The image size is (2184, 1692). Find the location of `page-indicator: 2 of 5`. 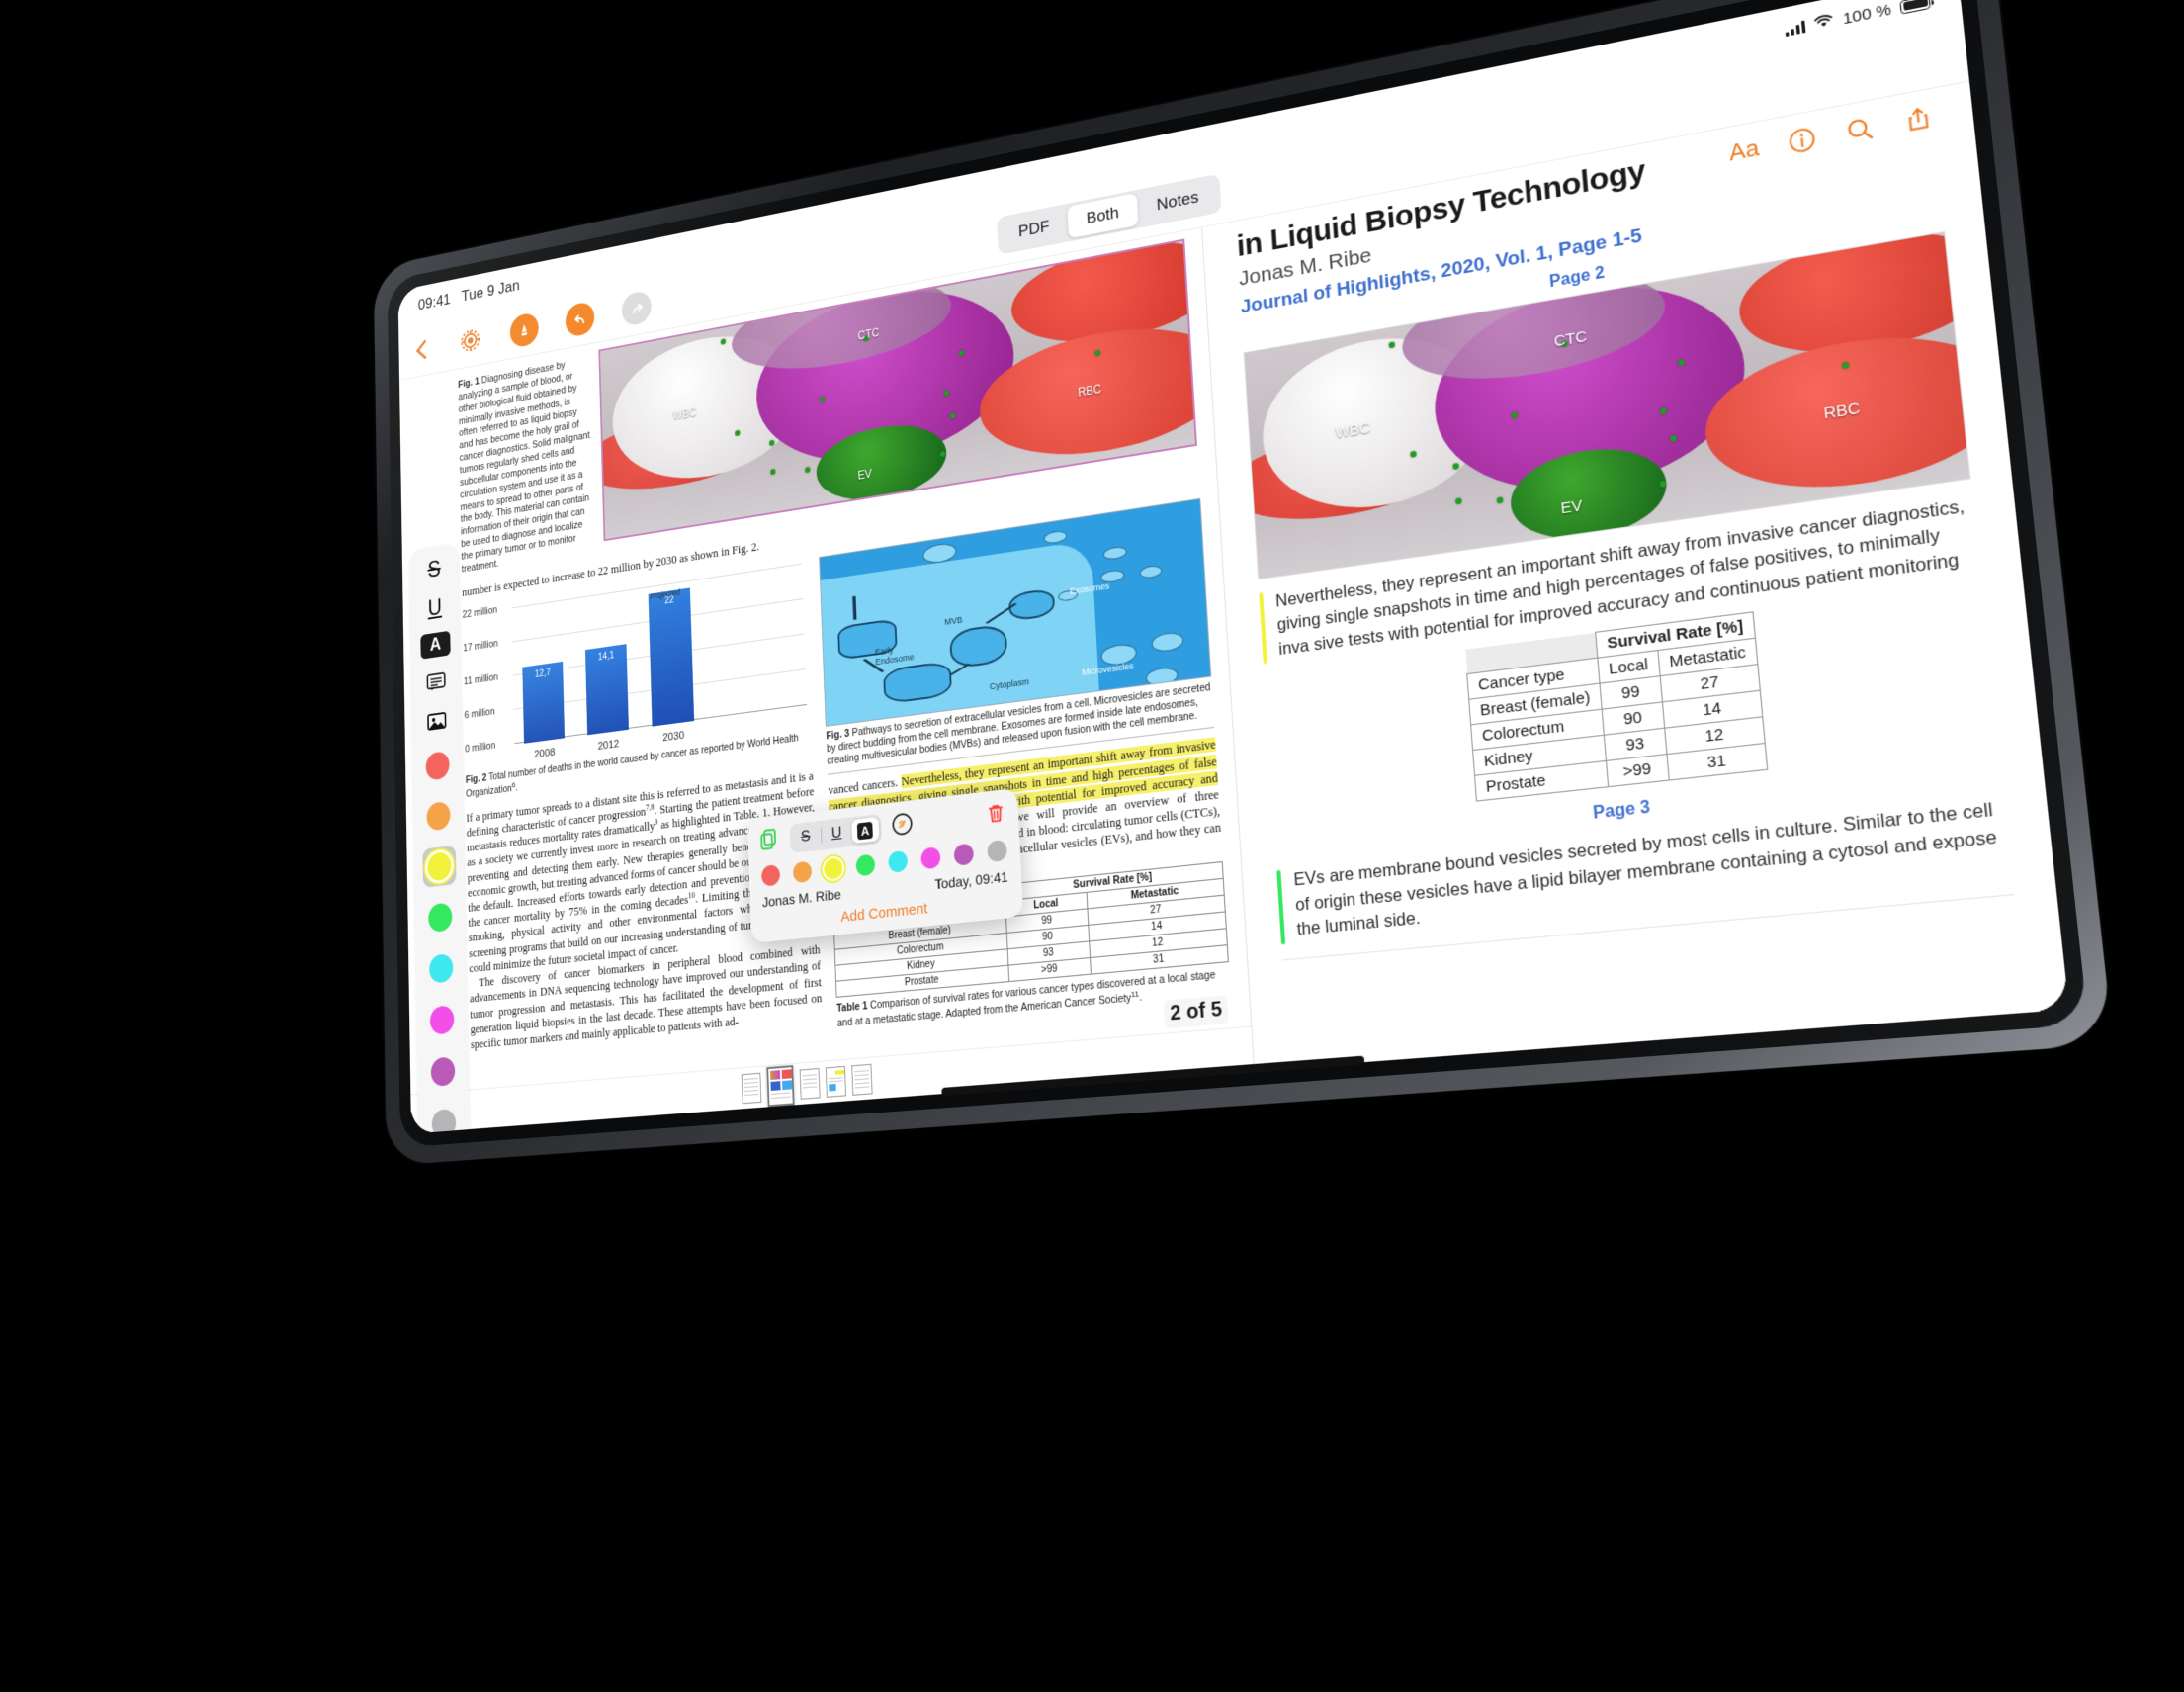

page-indicator: 2 of 5 is located at coordinates (1196, 1012).